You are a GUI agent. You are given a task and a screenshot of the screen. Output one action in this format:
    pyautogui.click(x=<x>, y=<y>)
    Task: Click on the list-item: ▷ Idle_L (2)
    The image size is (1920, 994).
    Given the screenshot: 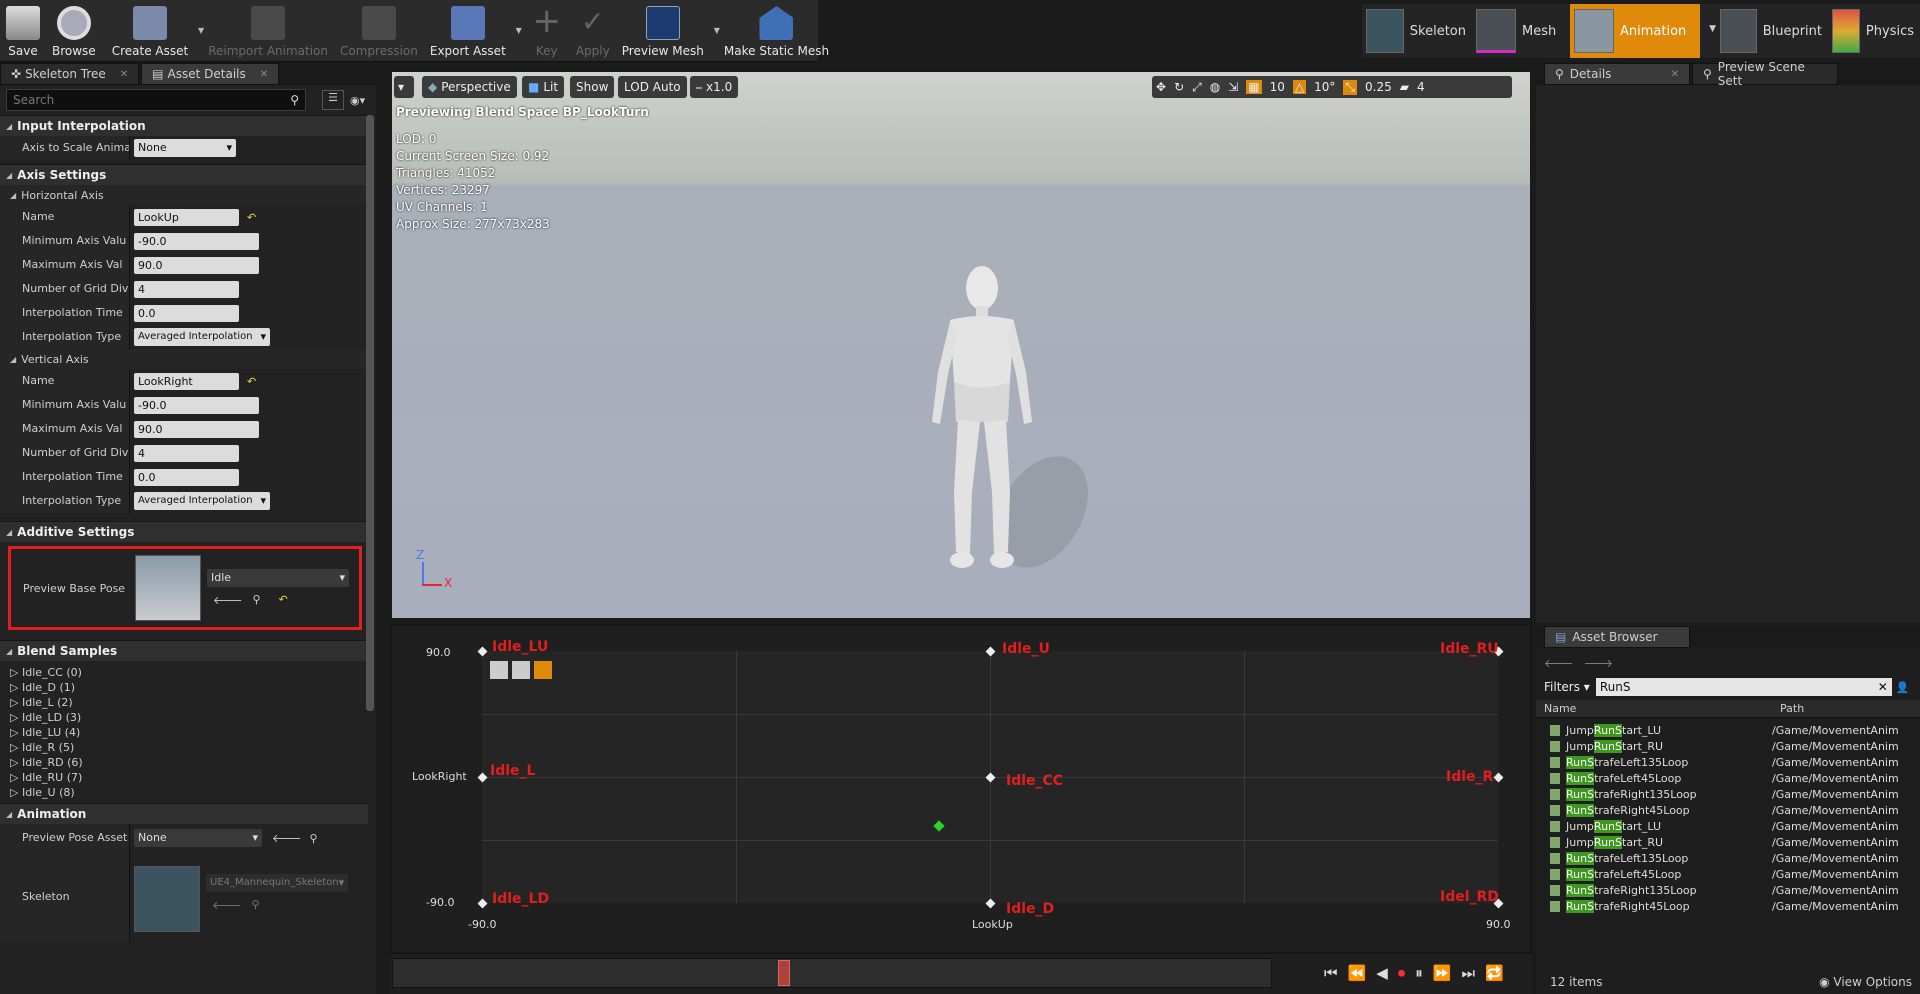 What is the action you would take?
    pyautogui.click(x=184, y=702)
    